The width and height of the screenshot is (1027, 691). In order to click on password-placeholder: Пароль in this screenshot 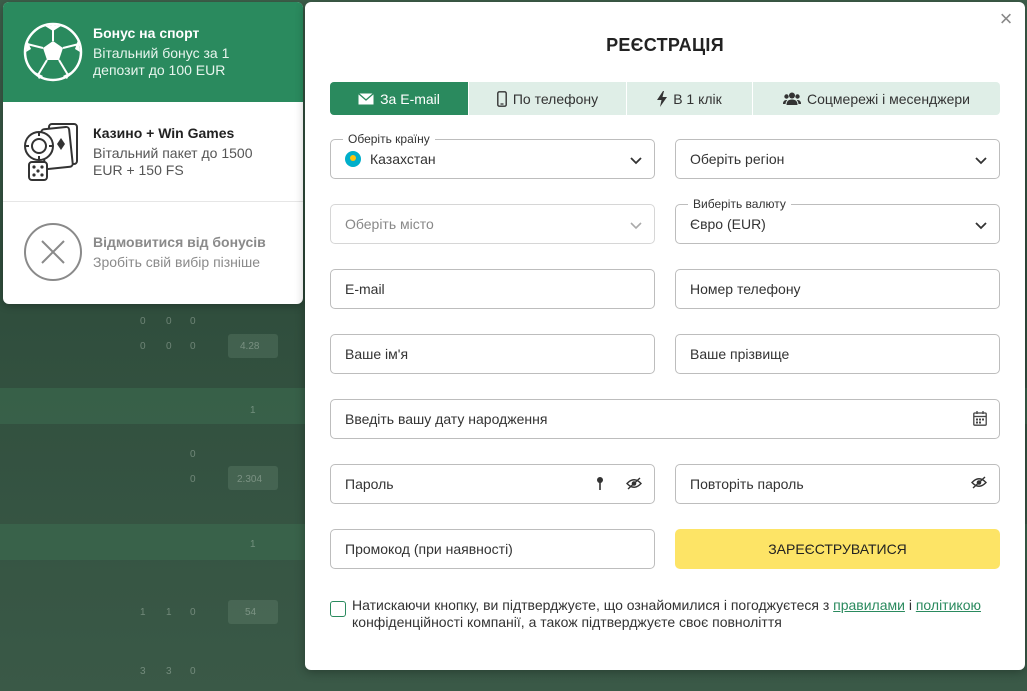, I will do `click(369, 484)`.